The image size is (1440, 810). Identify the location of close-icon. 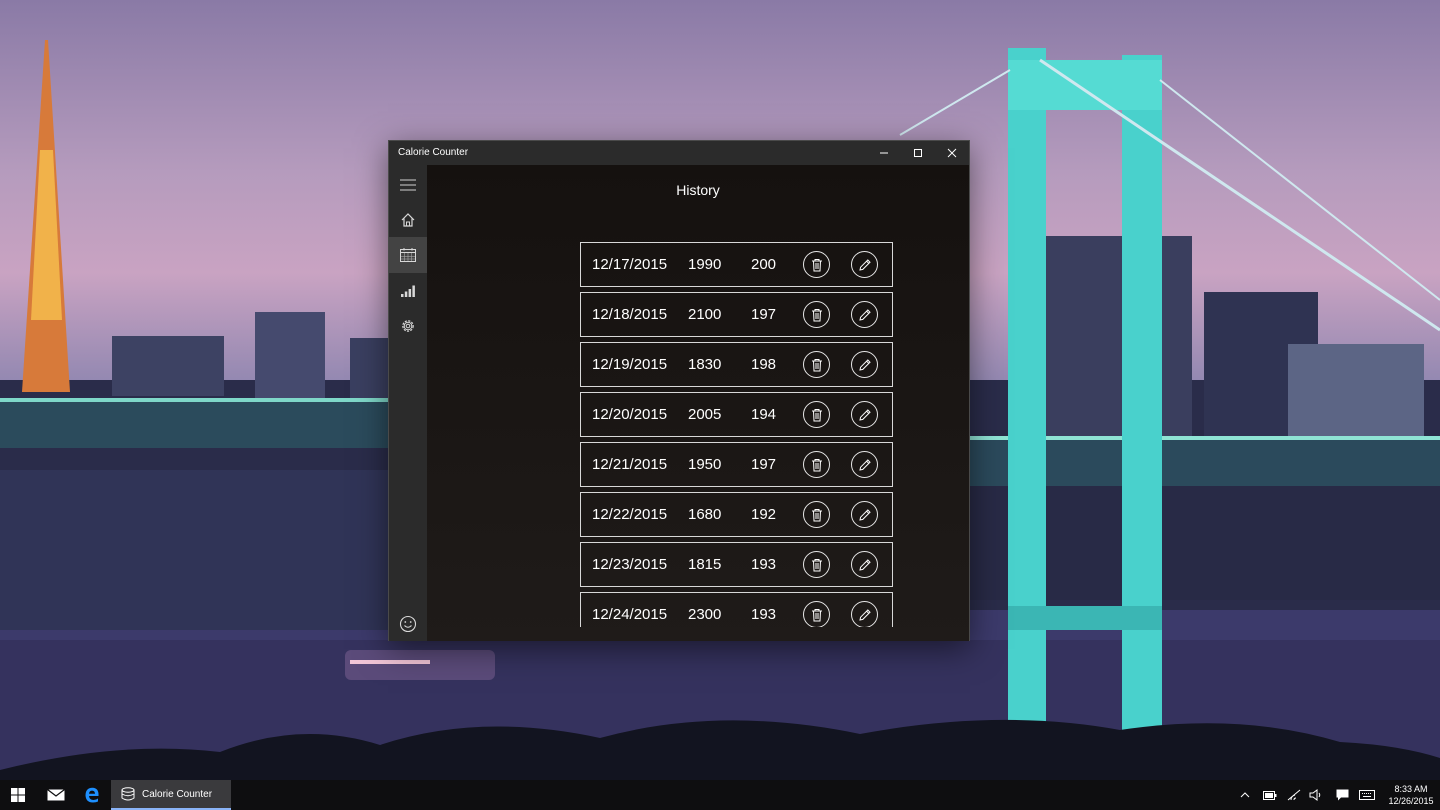
(952, 153).